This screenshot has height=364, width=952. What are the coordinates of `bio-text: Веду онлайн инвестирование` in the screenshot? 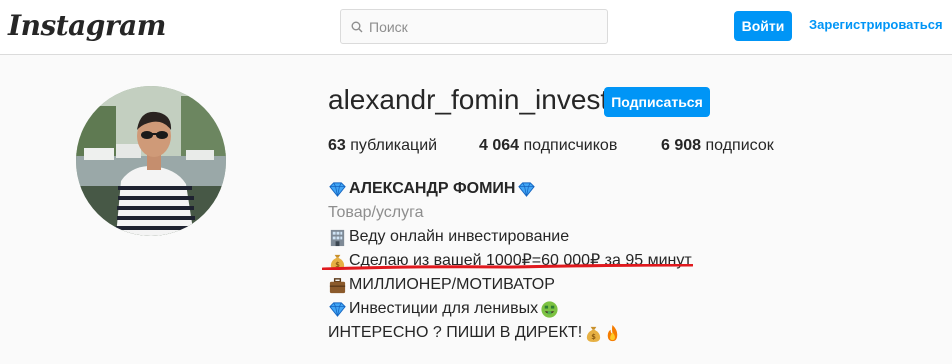 It's located at (459, 236).